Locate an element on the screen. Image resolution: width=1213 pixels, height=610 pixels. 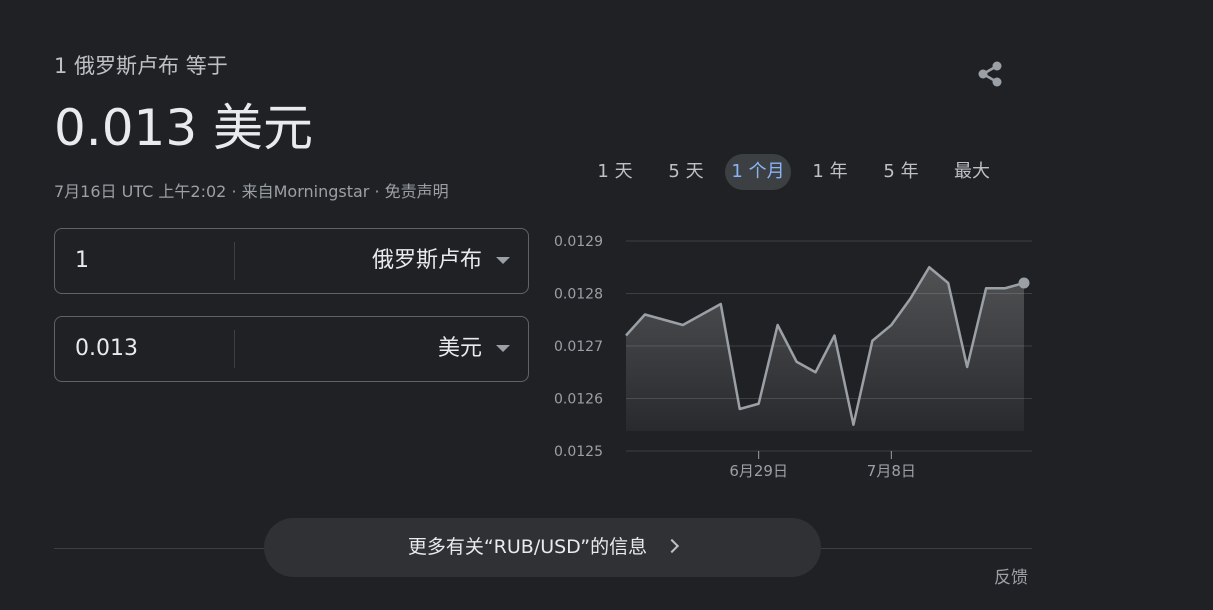
divider-right is located at coordinates (926, 548).